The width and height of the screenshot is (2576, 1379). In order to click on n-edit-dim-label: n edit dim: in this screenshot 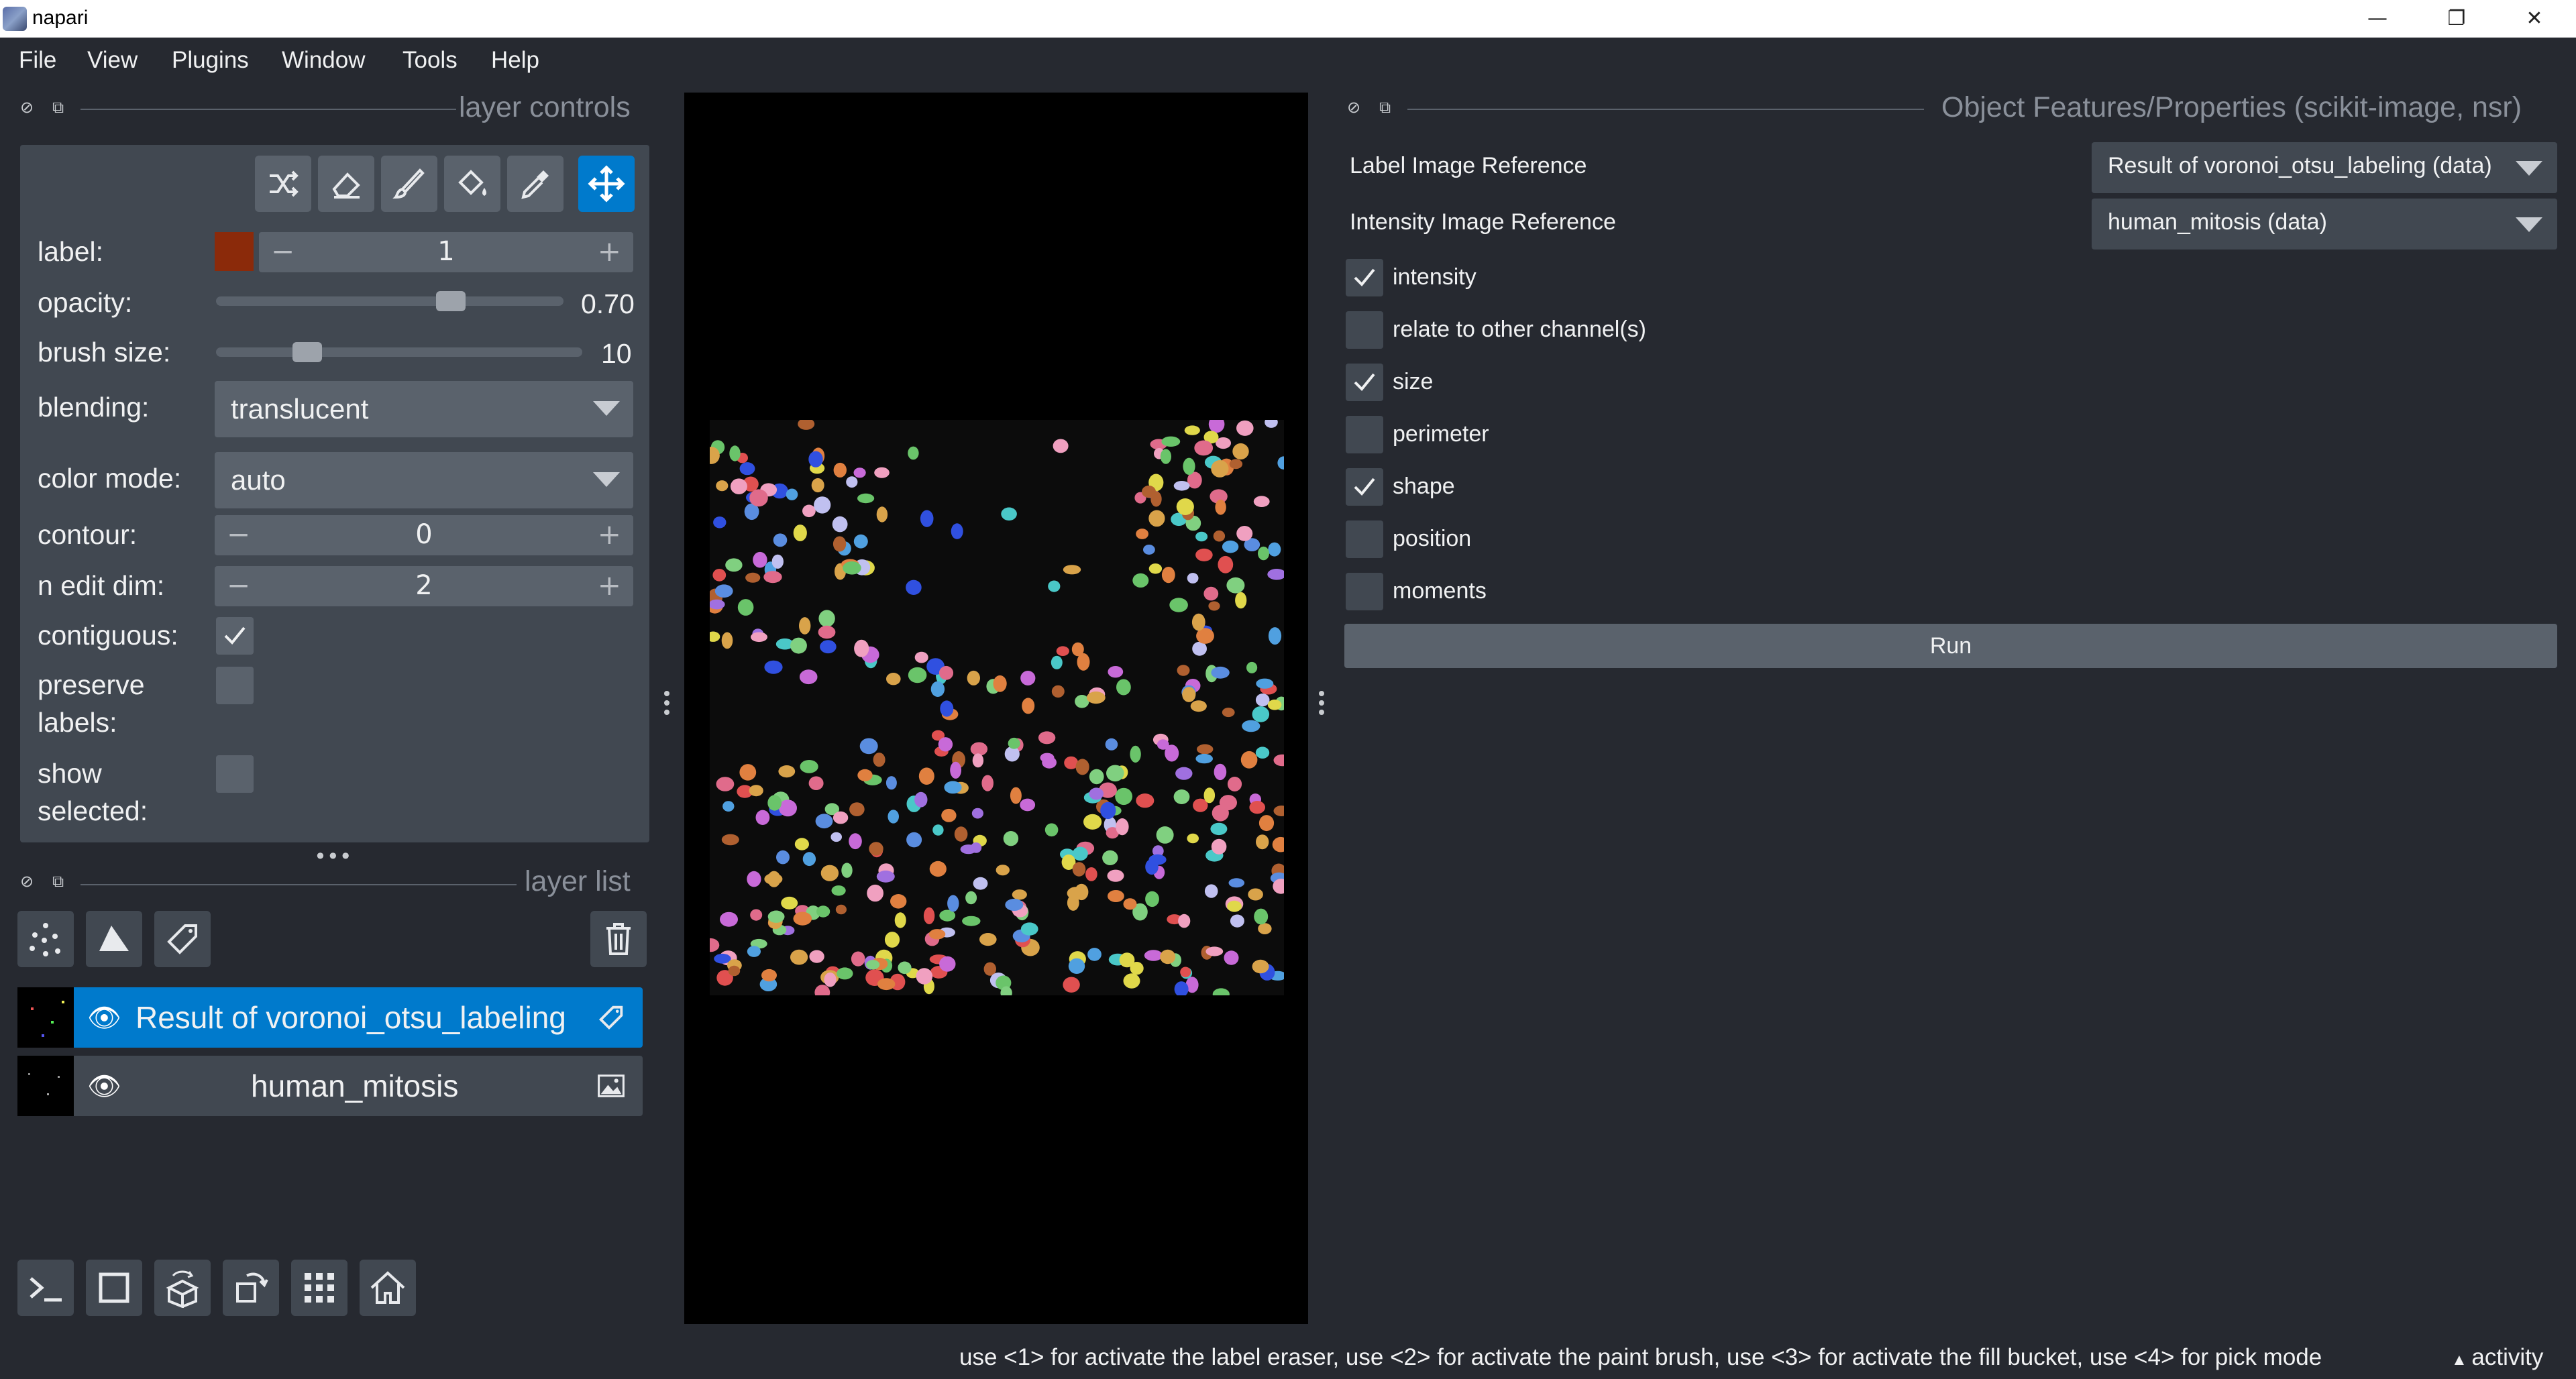, I will do `click(101, 585)`.